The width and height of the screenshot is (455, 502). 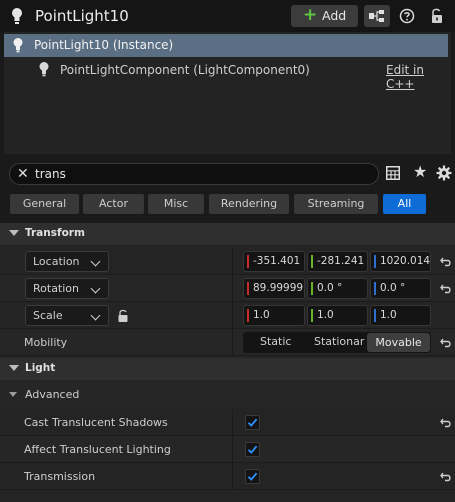 I want to click on scale-y-value: 1.0, so click(x=325, y=315).